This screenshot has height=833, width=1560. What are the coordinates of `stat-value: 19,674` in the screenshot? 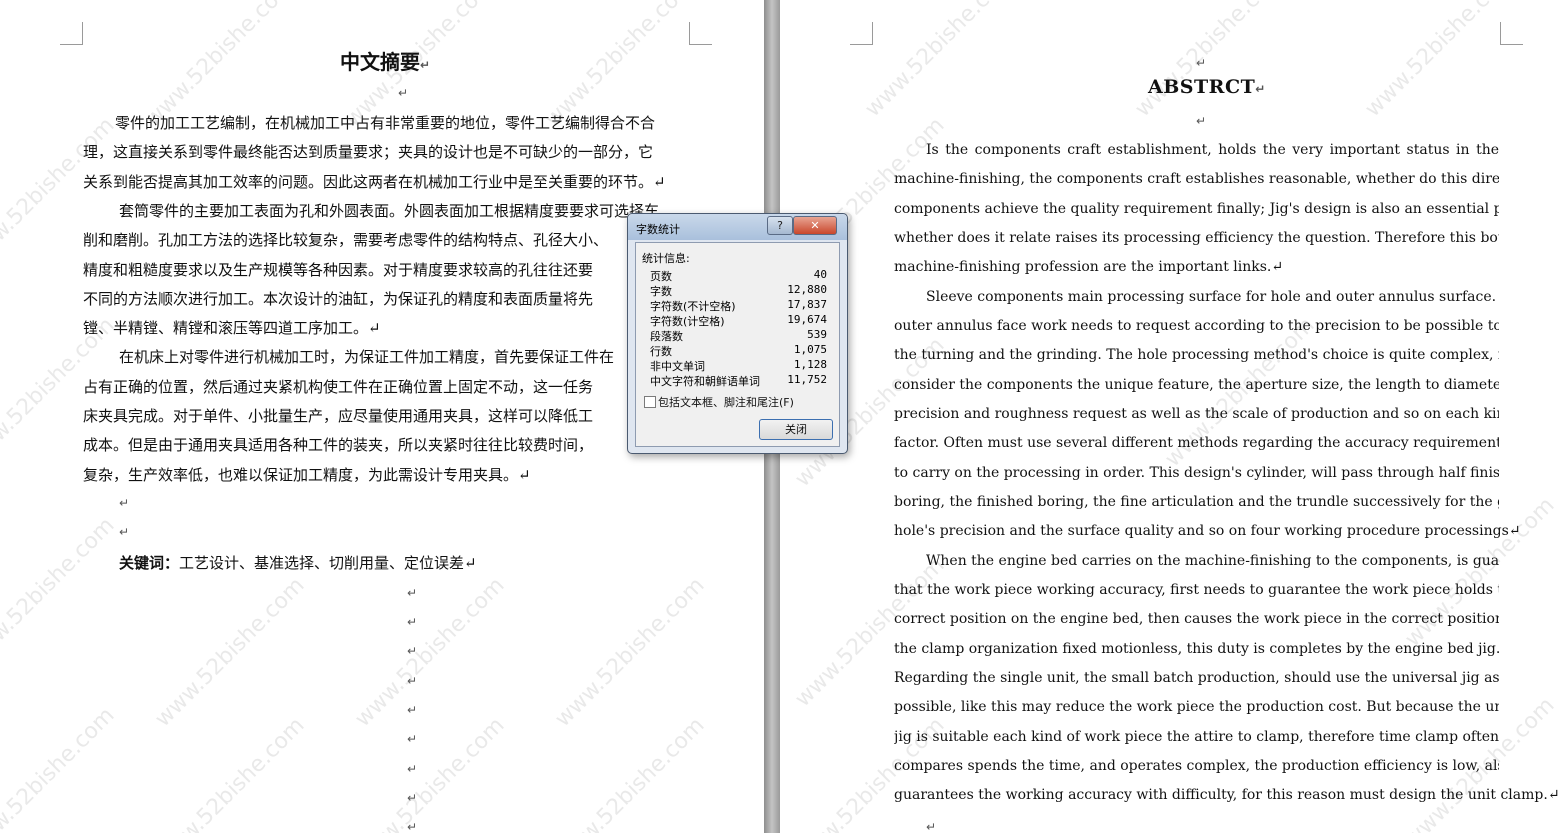 It's located at (807, 319).